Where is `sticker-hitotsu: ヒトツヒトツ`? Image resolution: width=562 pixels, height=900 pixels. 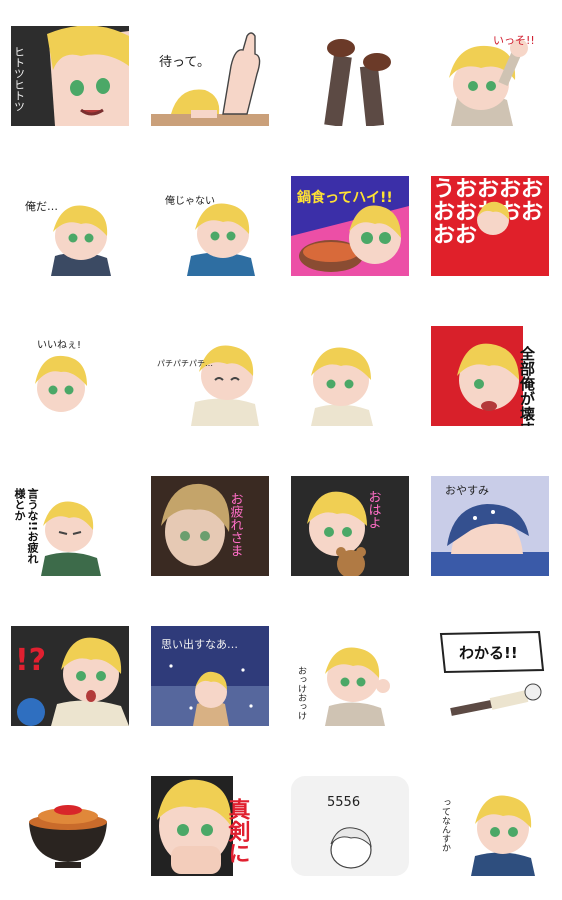
sticker-hitotsu: ヒトツヒトツ is located at coordinates (70, 76).